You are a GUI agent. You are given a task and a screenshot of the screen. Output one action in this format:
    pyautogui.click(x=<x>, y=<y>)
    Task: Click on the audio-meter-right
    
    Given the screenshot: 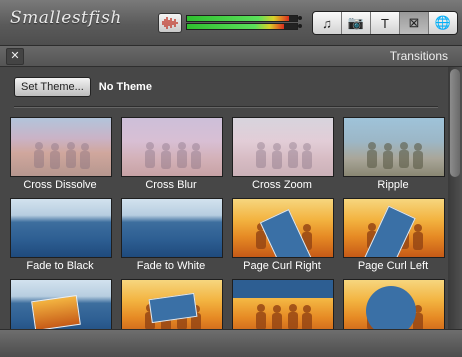 What is the action you would take?
    pyautogui.click(x=242, y=26)
    